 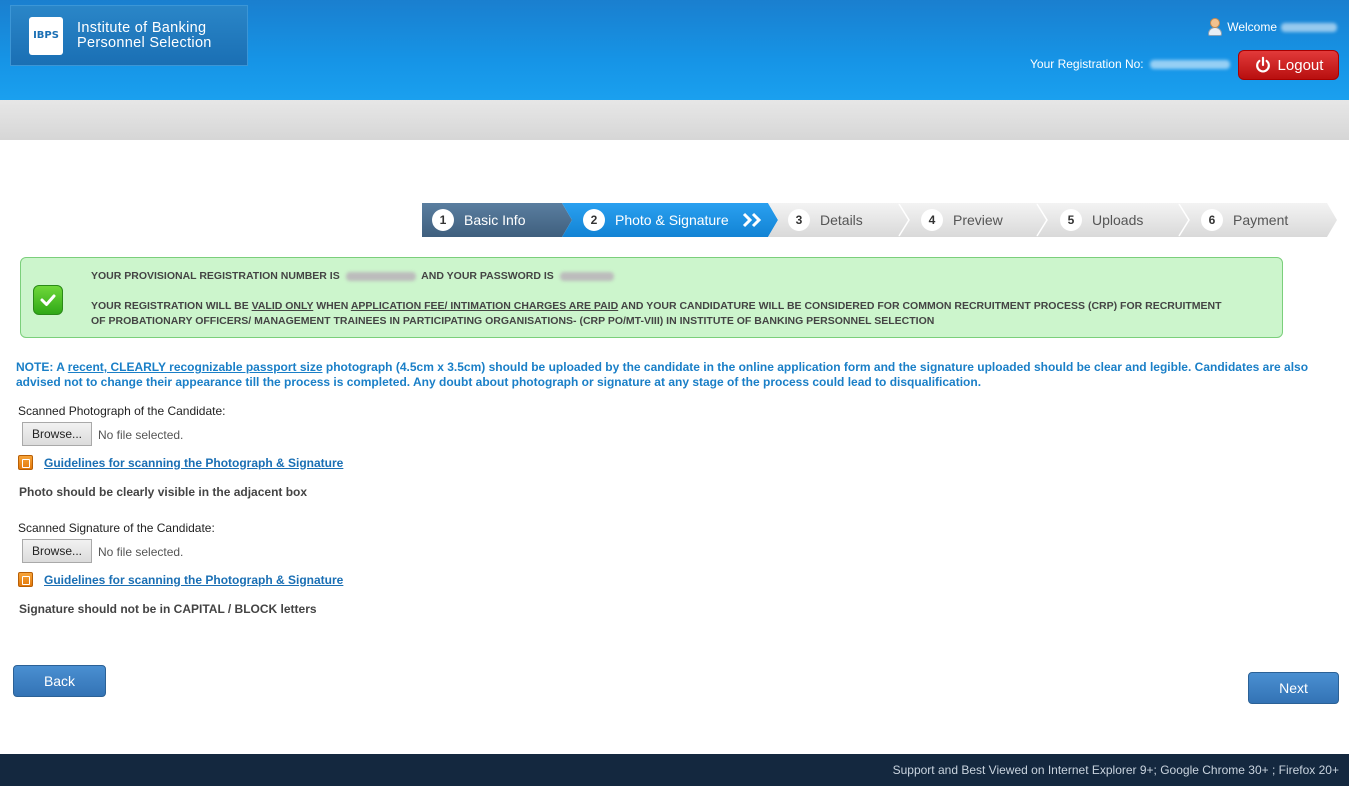 I want to click on step-label: Details, so click(x=841, y=220).